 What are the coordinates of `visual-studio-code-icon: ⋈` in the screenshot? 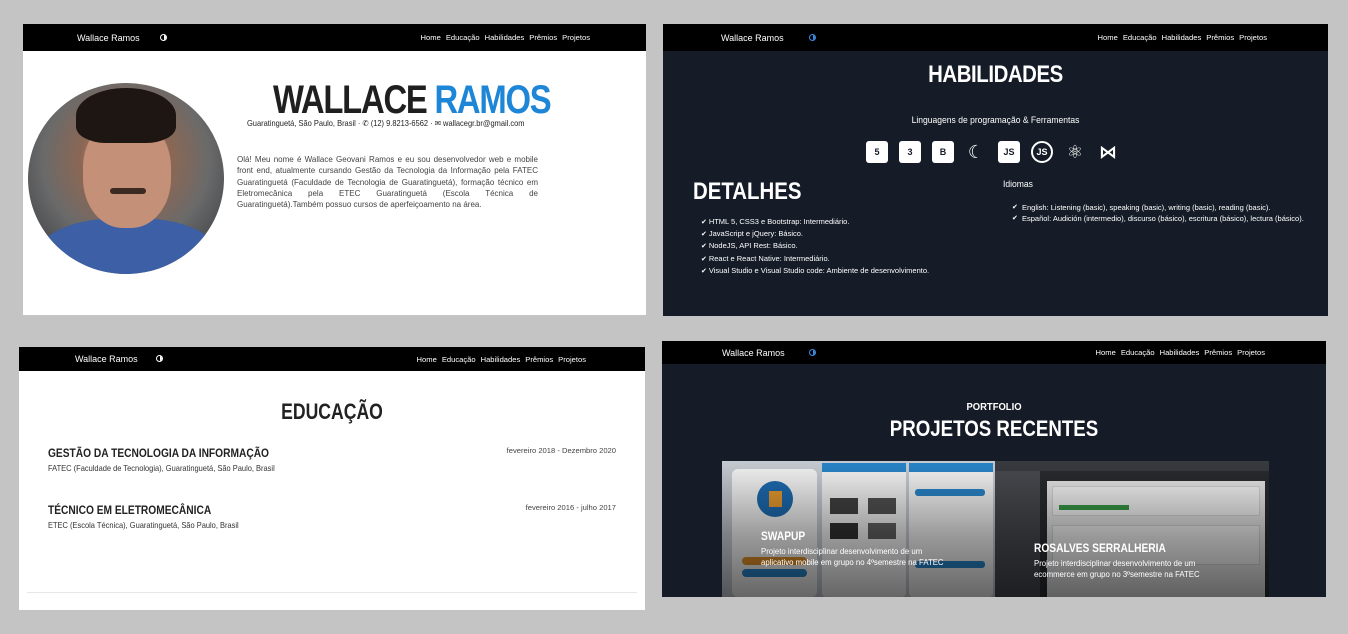 It's located at (1108, 151).